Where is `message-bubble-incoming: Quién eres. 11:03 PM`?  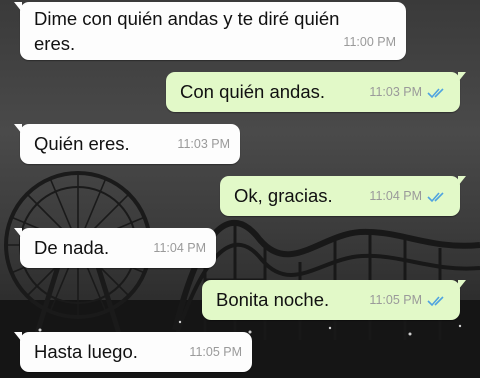
message-bubble-incoming: Quién eres. 11:03 PM is located at coordinates (127, 144).